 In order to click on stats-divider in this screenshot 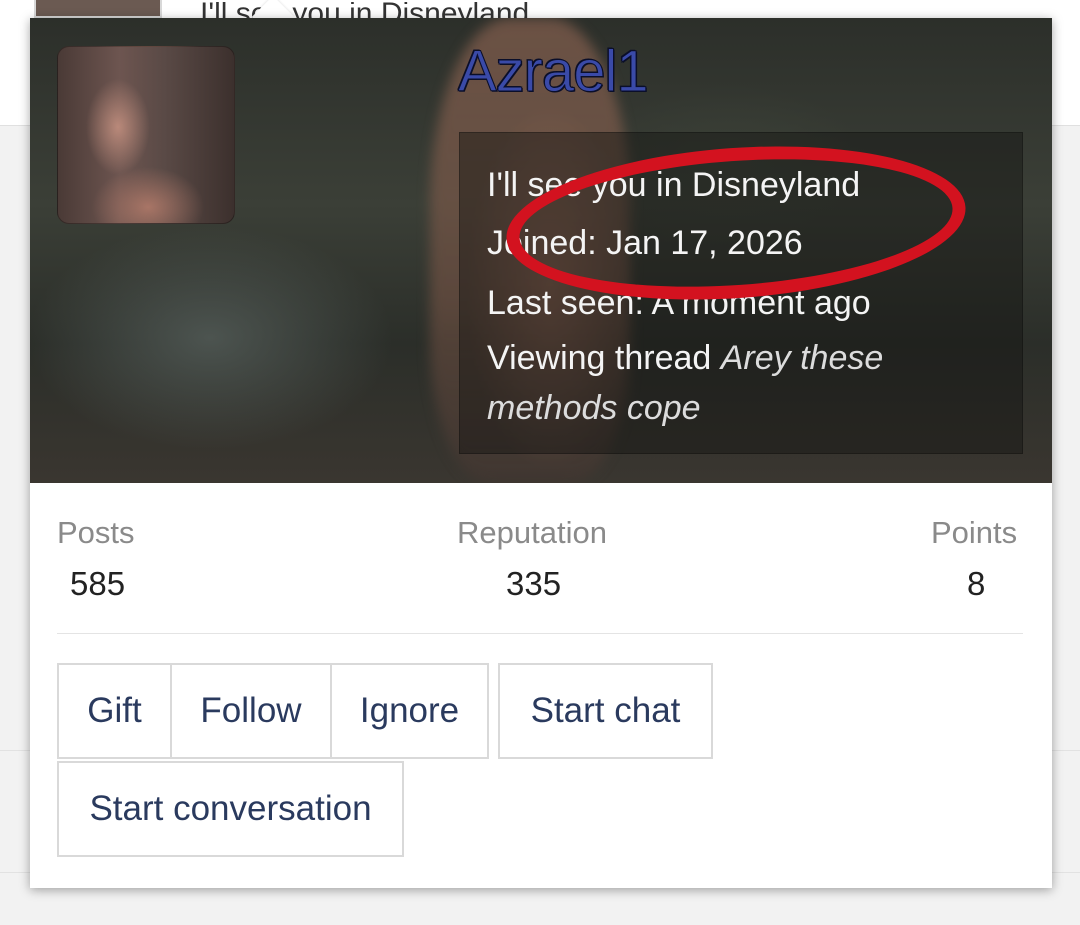, I will do `click(540, 633)`.